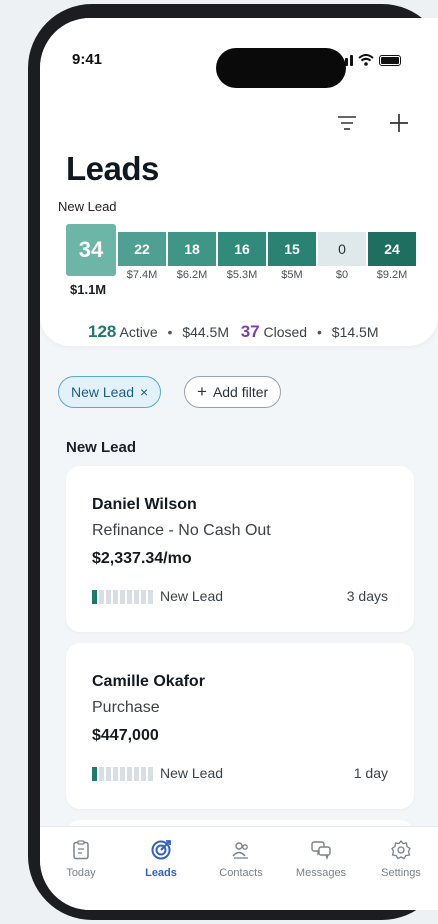 The width and height of the screenshot is (438, 924). I want to click on tab-contacts: Contacts, so click(241, 859).